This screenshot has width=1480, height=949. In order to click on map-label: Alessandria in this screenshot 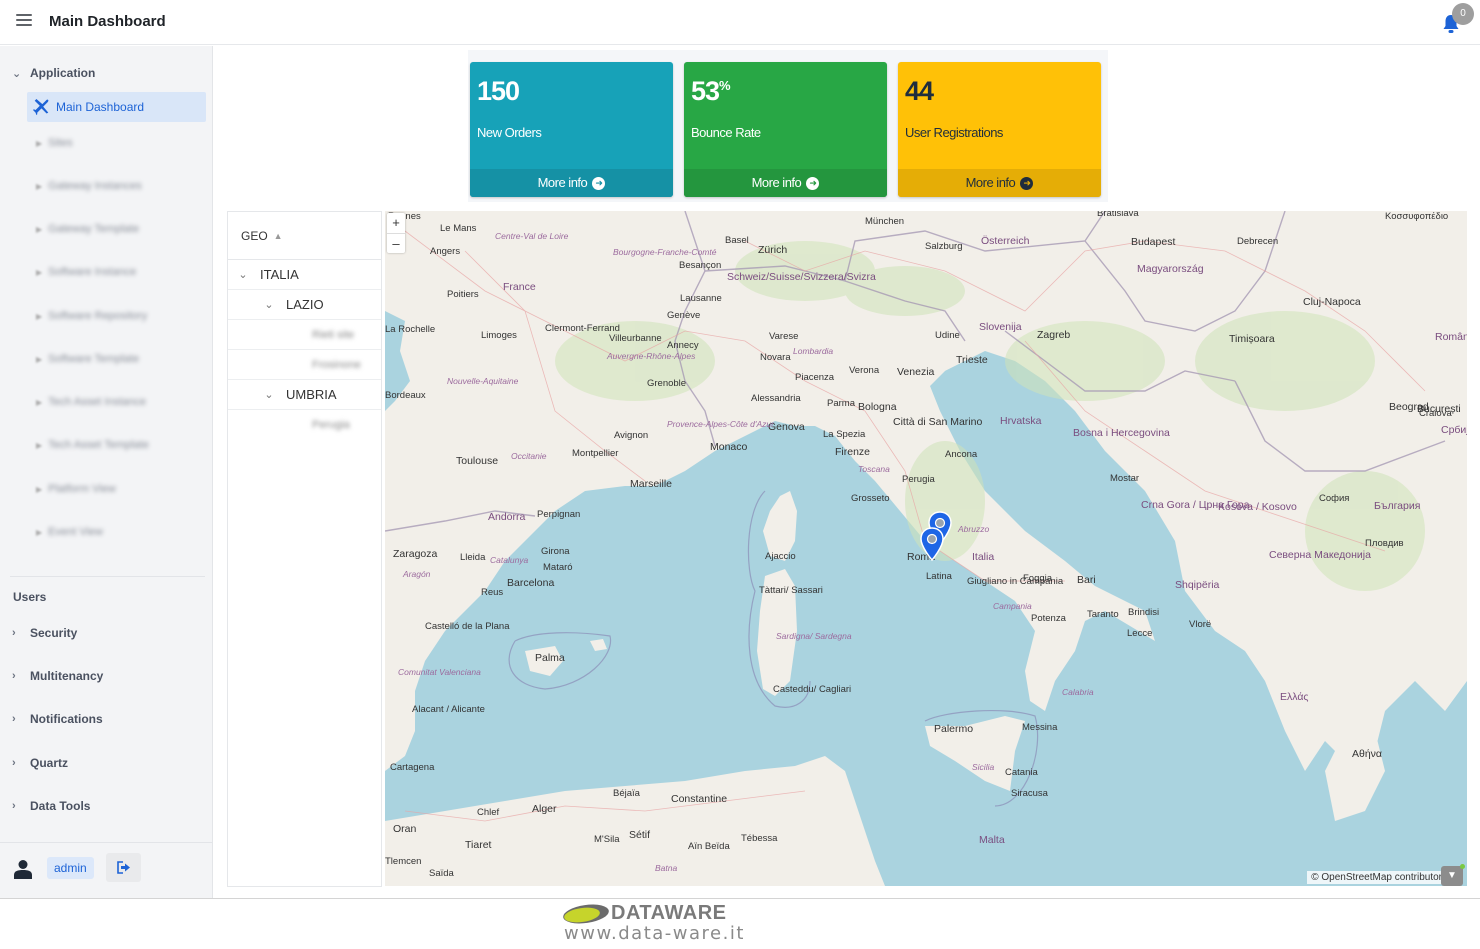, I will do `click(776, 398)`.